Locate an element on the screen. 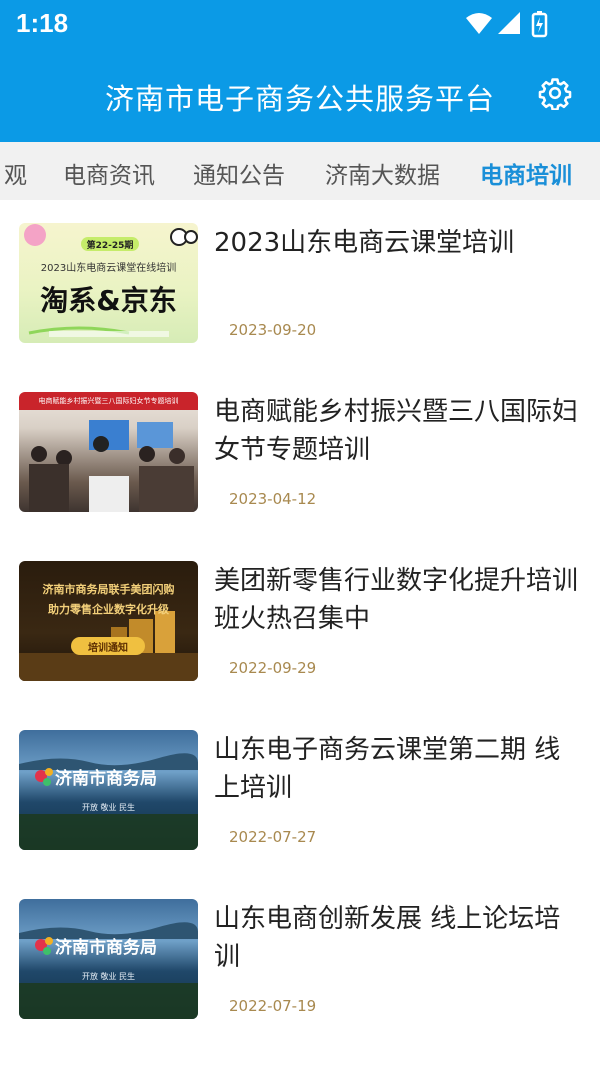 The image size is (600, 1066). status-time: 1:18 is located at coordinates (42, 23).